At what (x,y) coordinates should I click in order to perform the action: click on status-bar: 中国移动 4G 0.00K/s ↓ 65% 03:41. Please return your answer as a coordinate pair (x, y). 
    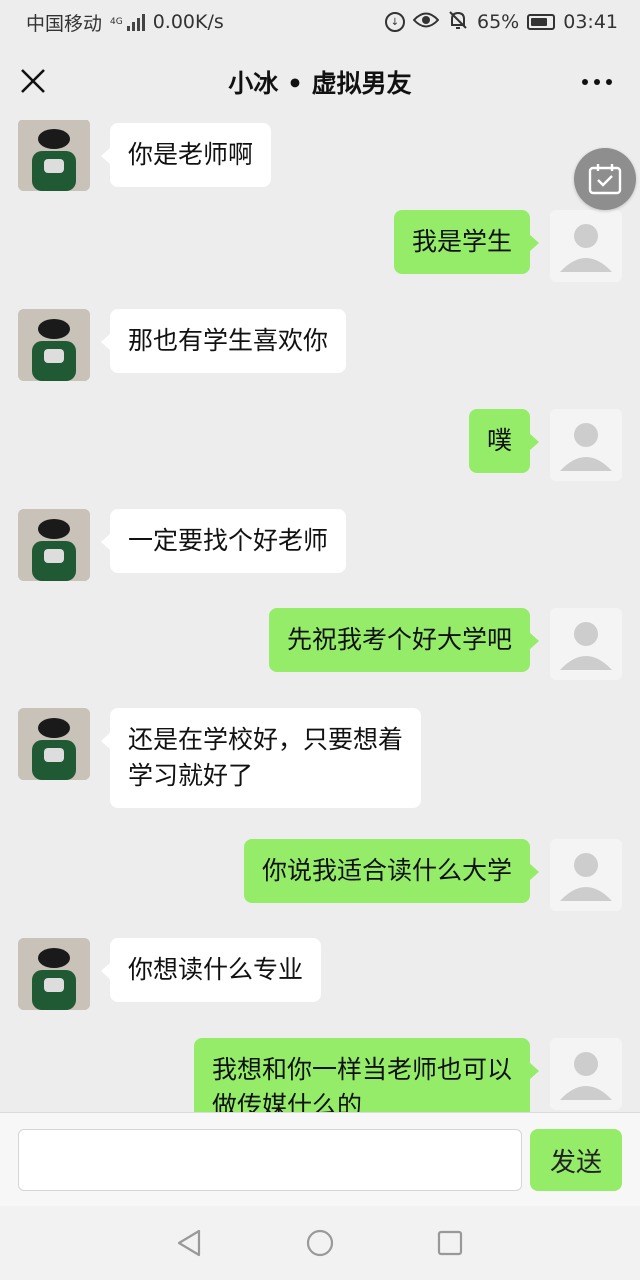
    Looking at the image, I should click on (320, 22).